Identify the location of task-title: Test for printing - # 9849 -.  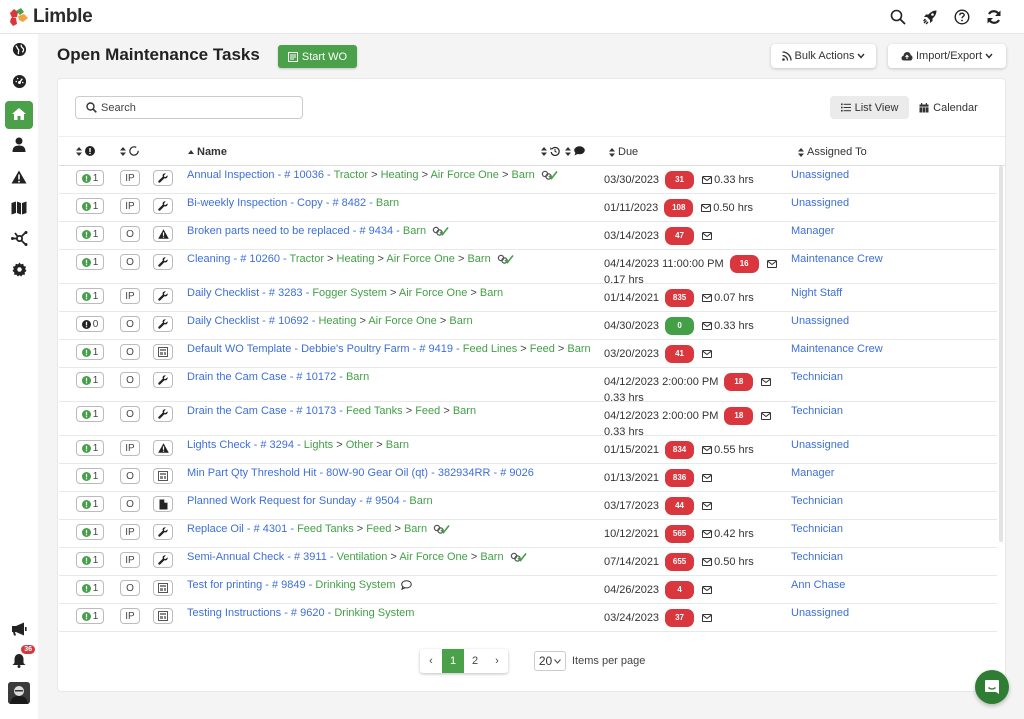
(251, 585).